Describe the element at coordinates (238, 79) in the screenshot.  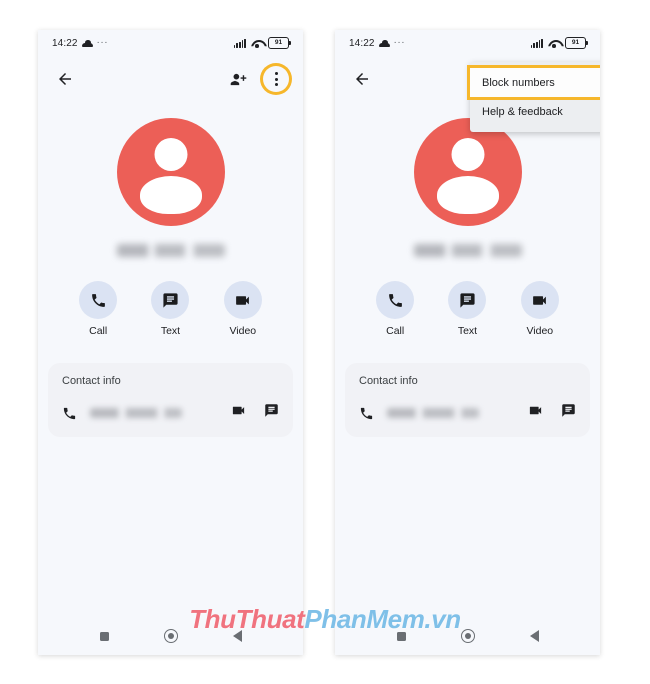
I see `person-add-icon` at that location.